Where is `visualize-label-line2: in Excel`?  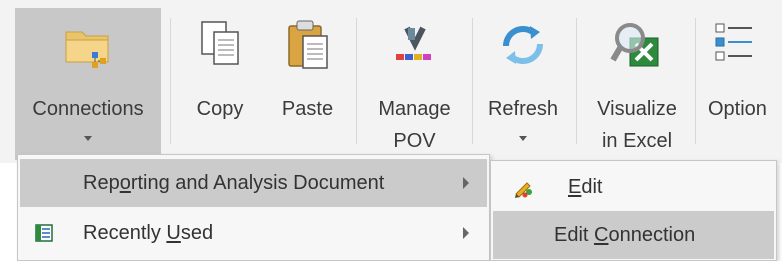 visualize-label-line2: in Excel is located at coordinates (637, 141).